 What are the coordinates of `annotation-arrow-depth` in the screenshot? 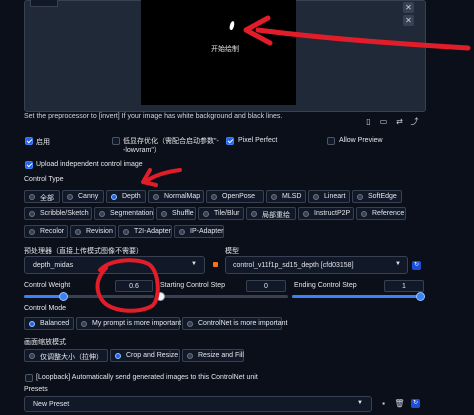 It's located at (164, 175).